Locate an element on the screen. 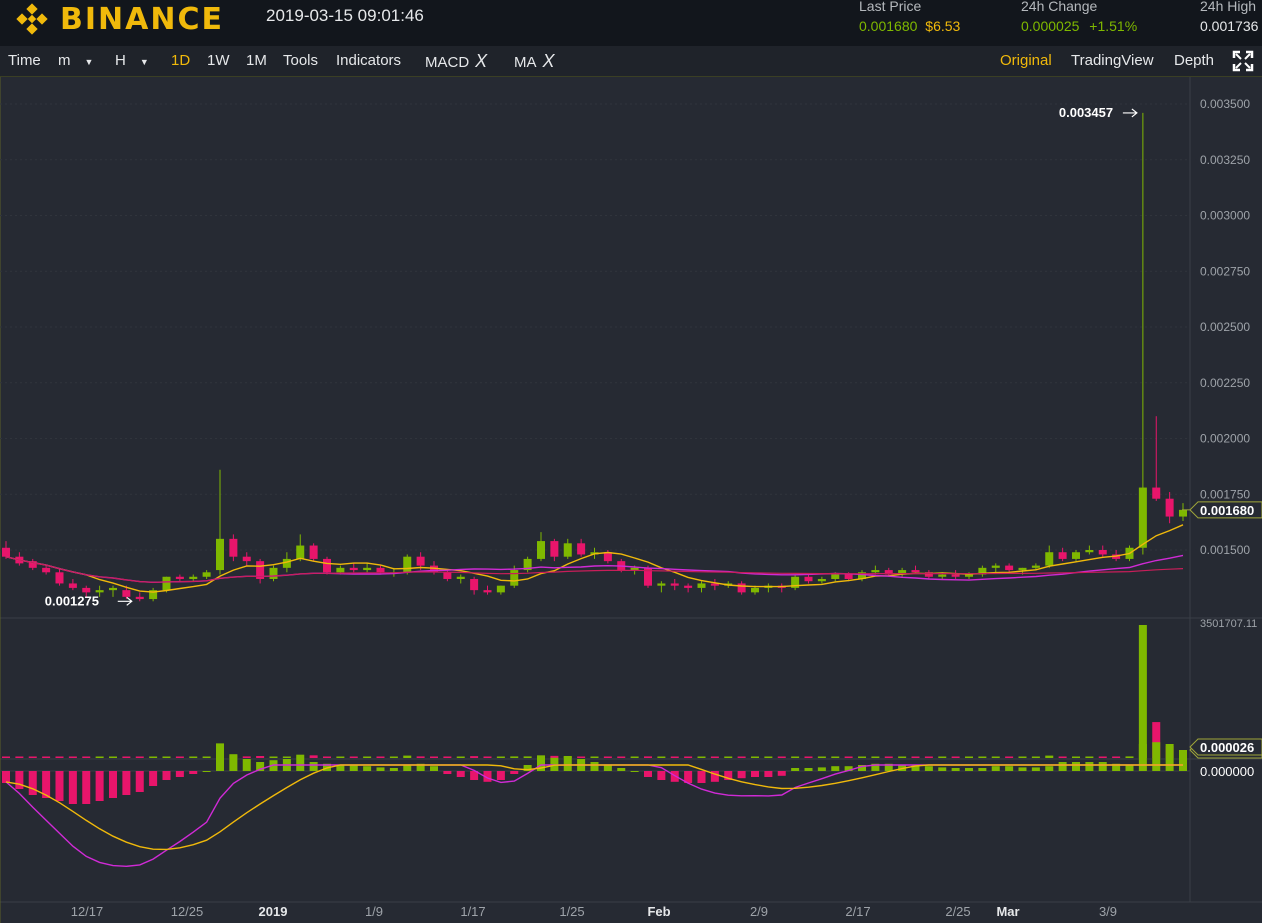 Image resolution: width=1262 pixels, height=923 pixels. interval-1d-button: 1D is located at coordinates (180, 61).